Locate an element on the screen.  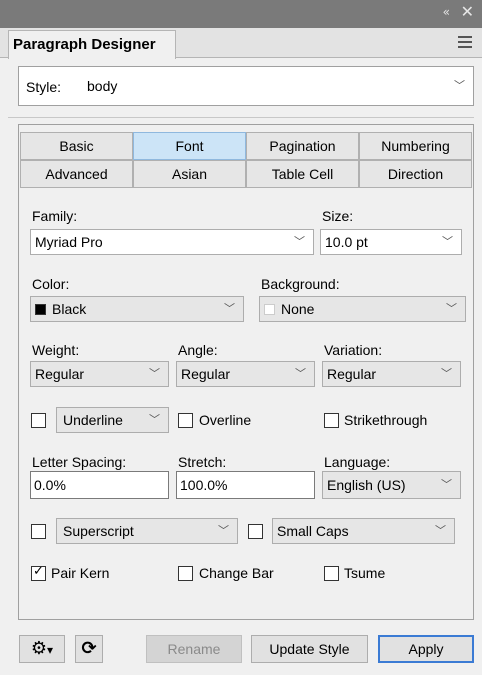
small-caps-dropdown: Small Caps ﹀ is located at coordinates (363, 531).